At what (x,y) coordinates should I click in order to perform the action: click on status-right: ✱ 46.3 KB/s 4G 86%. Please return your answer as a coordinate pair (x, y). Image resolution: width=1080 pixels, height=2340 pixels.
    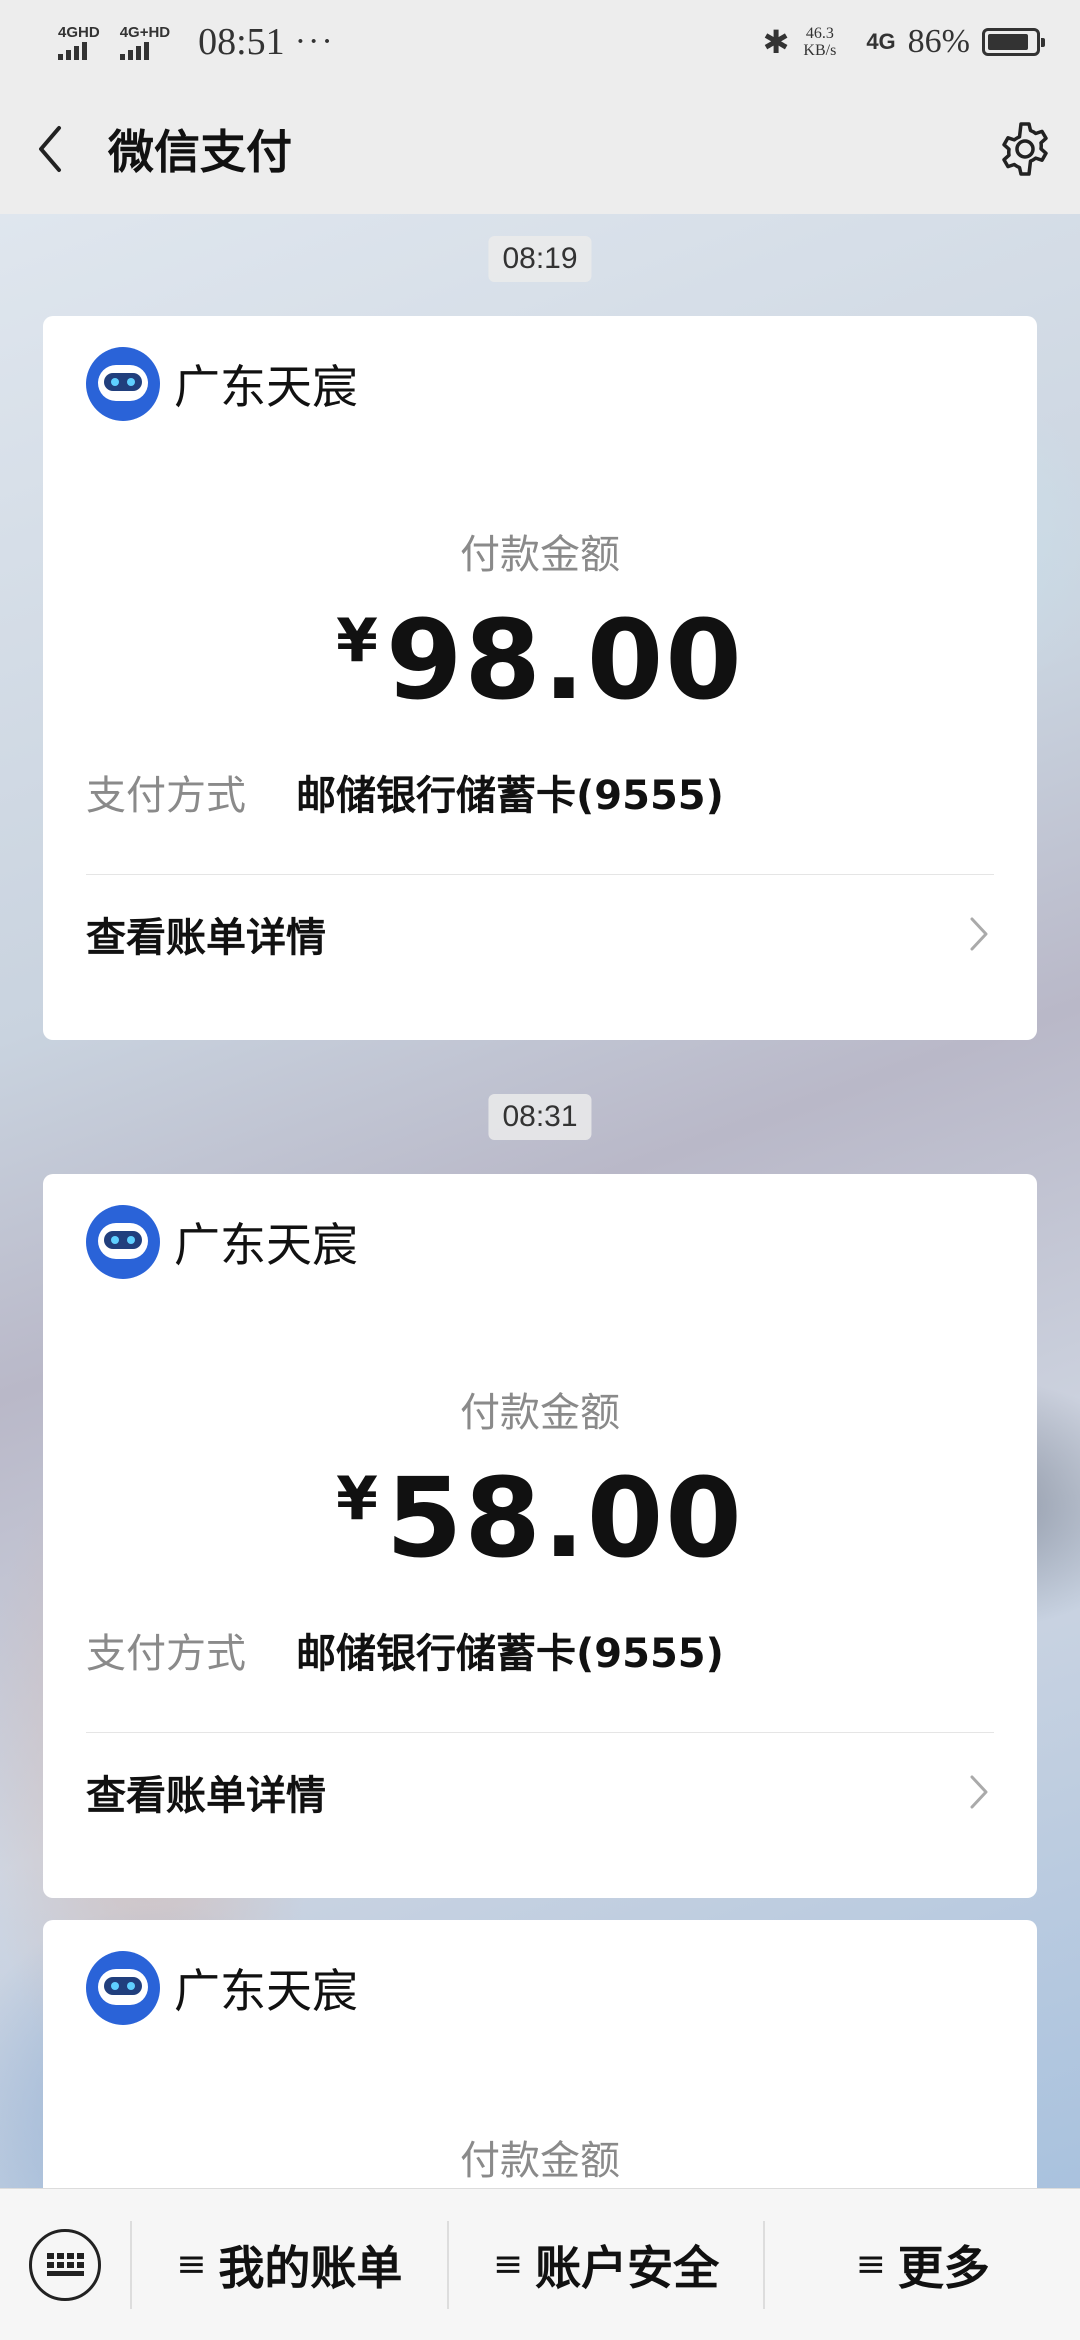
    Looking at the image, I should click on (903, 42).